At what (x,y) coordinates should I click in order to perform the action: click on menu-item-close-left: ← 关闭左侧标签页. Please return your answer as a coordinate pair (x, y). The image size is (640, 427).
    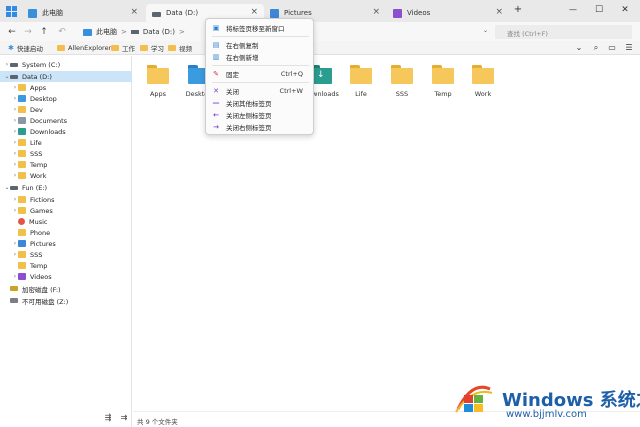
    Looking at the image, I should click on (260, 114).